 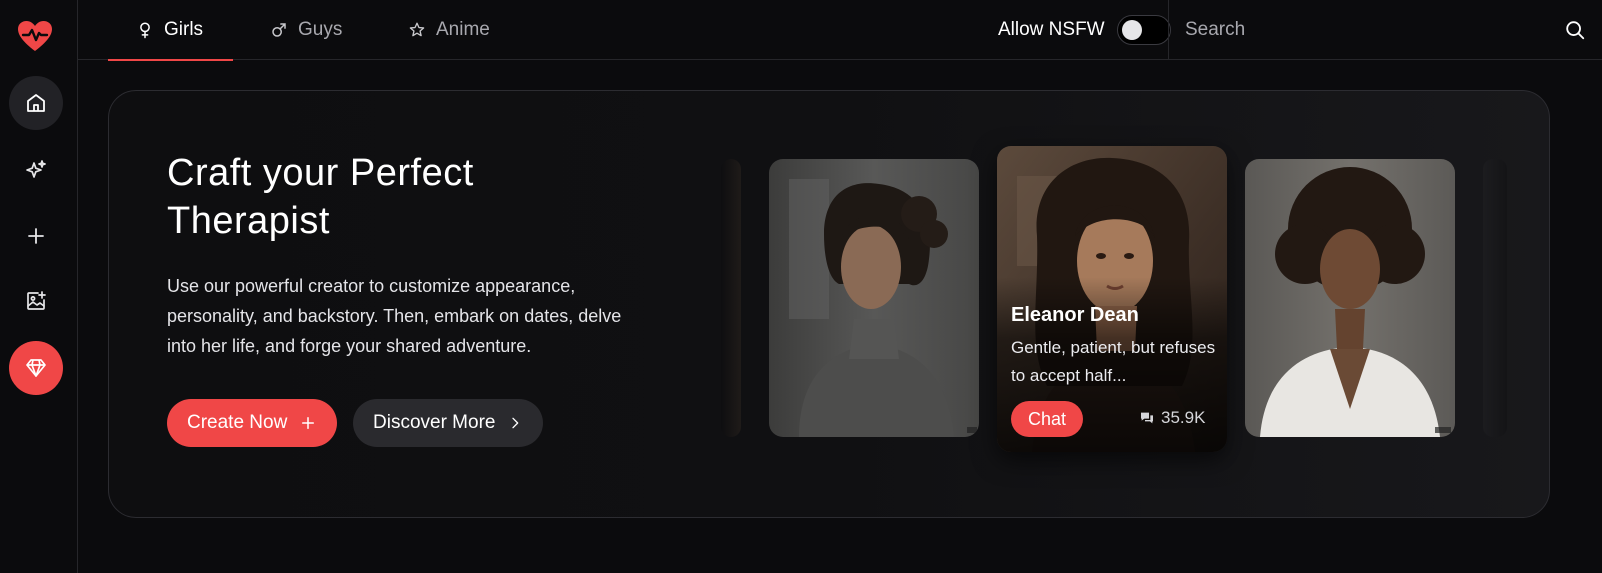 I want to click on tab-anime-label: Anime, so click(x=463, y=29).